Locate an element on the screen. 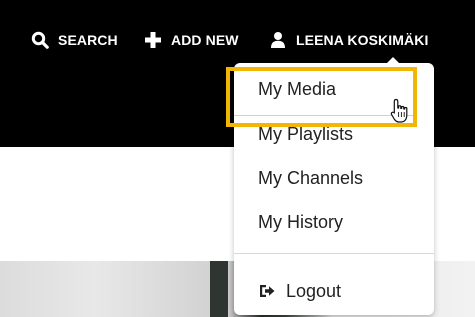 The height and width of the screenshot is (317, 475). add-new-button: ADD NEW is located at coordinates (191, 40).